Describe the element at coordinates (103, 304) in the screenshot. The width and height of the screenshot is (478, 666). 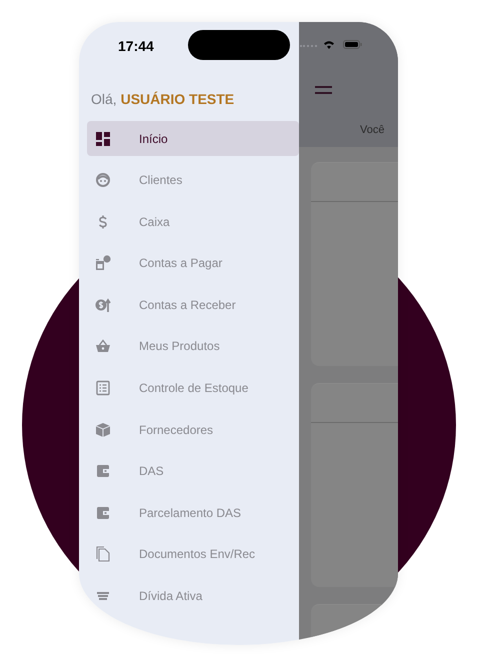
I see `coin-arrow-icon` at that location.